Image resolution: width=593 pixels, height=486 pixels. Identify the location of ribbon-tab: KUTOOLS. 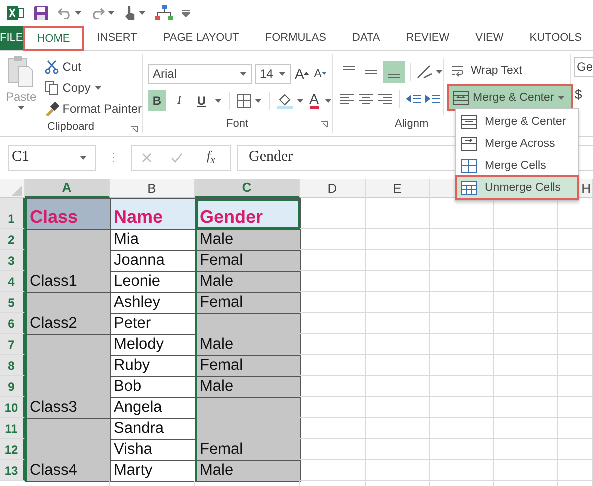
(554, 38).